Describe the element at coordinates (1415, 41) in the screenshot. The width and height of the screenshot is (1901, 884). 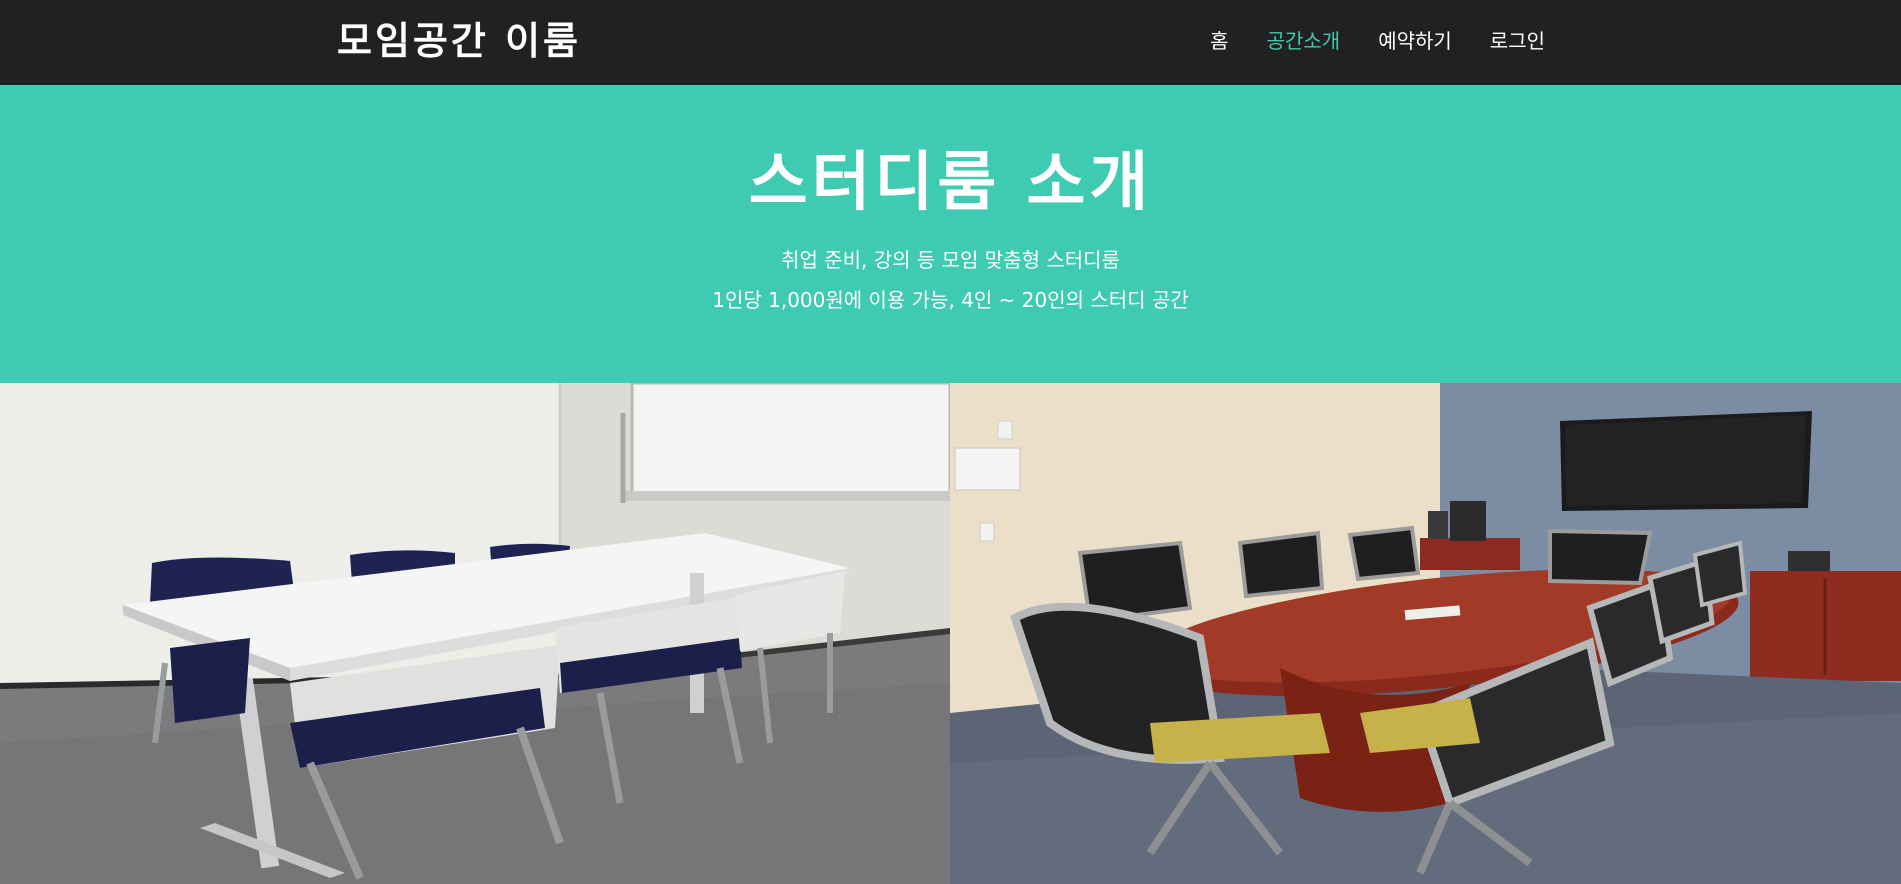
I see `nav-link-reservation: 예약하기` at that location.